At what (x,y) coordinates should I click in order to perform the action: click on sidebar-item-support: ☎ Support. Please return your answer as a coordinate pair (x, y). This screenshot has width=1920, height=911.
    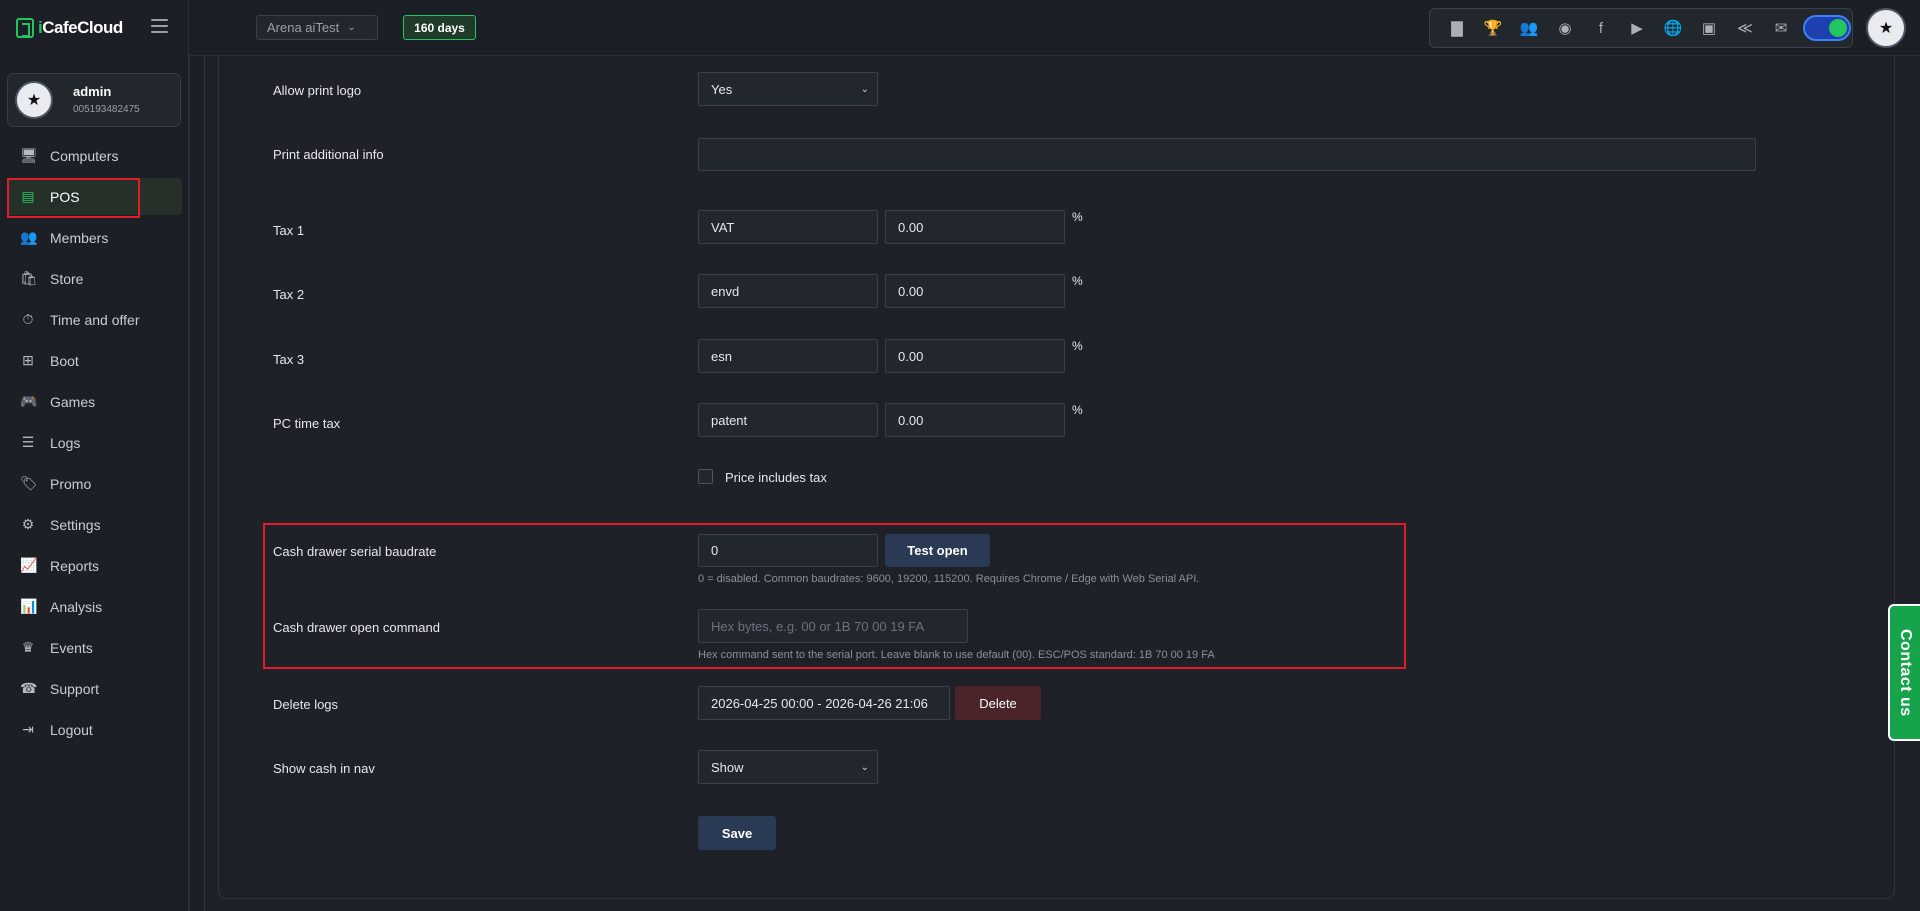
    Looking at the image, I should click on (94, 688).